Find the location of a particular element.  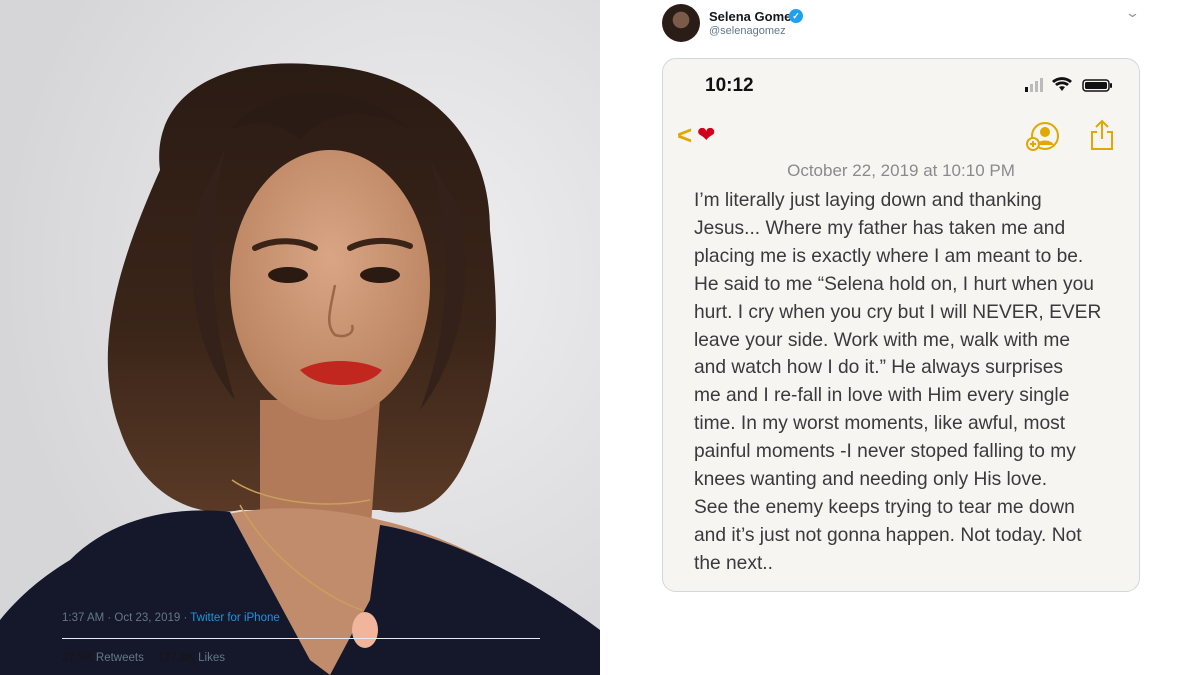

status-bar-icons is located at coordinates (1068, 84).